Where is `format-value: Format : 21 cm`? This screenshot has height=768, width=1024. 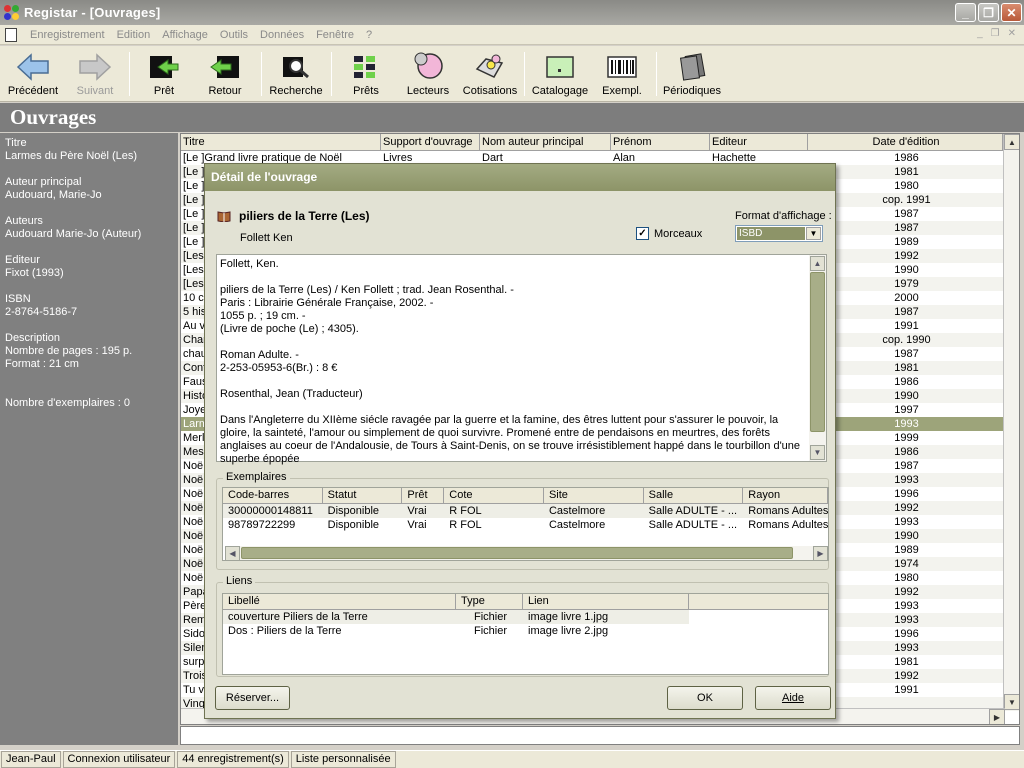
format-value: Format : 21 cm is located at coordinates (42, 364).